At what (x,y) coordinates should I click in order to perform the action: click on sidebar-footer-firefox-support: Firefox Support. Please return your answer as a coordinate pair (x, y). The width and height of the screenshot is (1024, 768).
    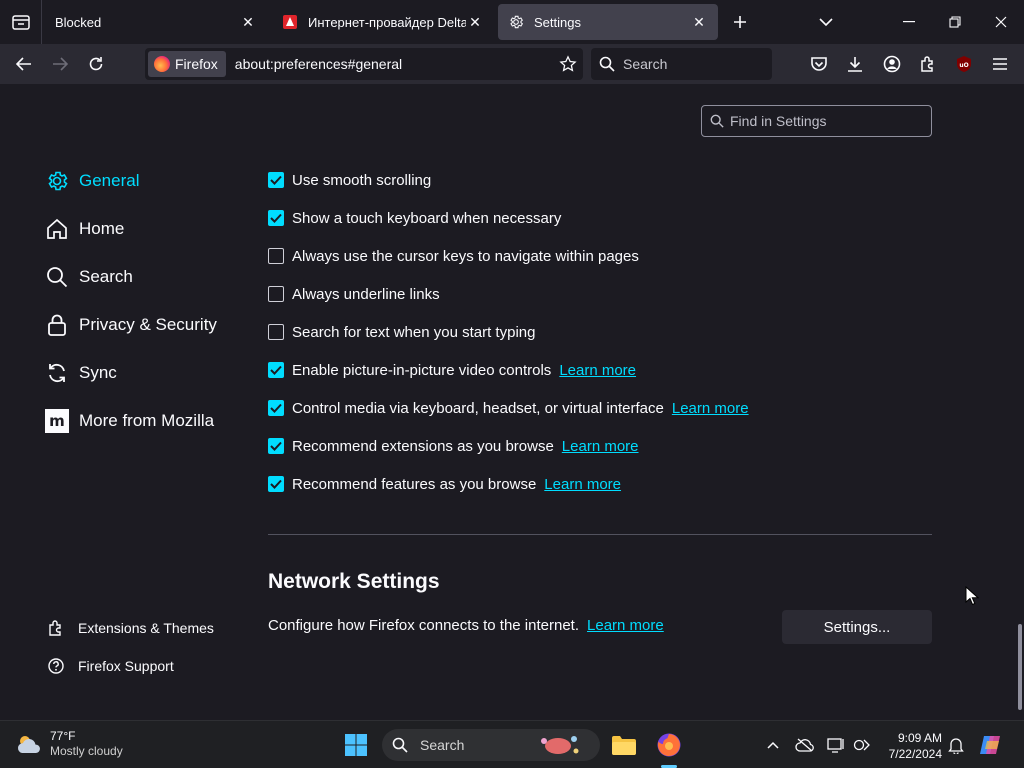
    Looking at the image, I should click on (110, 666).